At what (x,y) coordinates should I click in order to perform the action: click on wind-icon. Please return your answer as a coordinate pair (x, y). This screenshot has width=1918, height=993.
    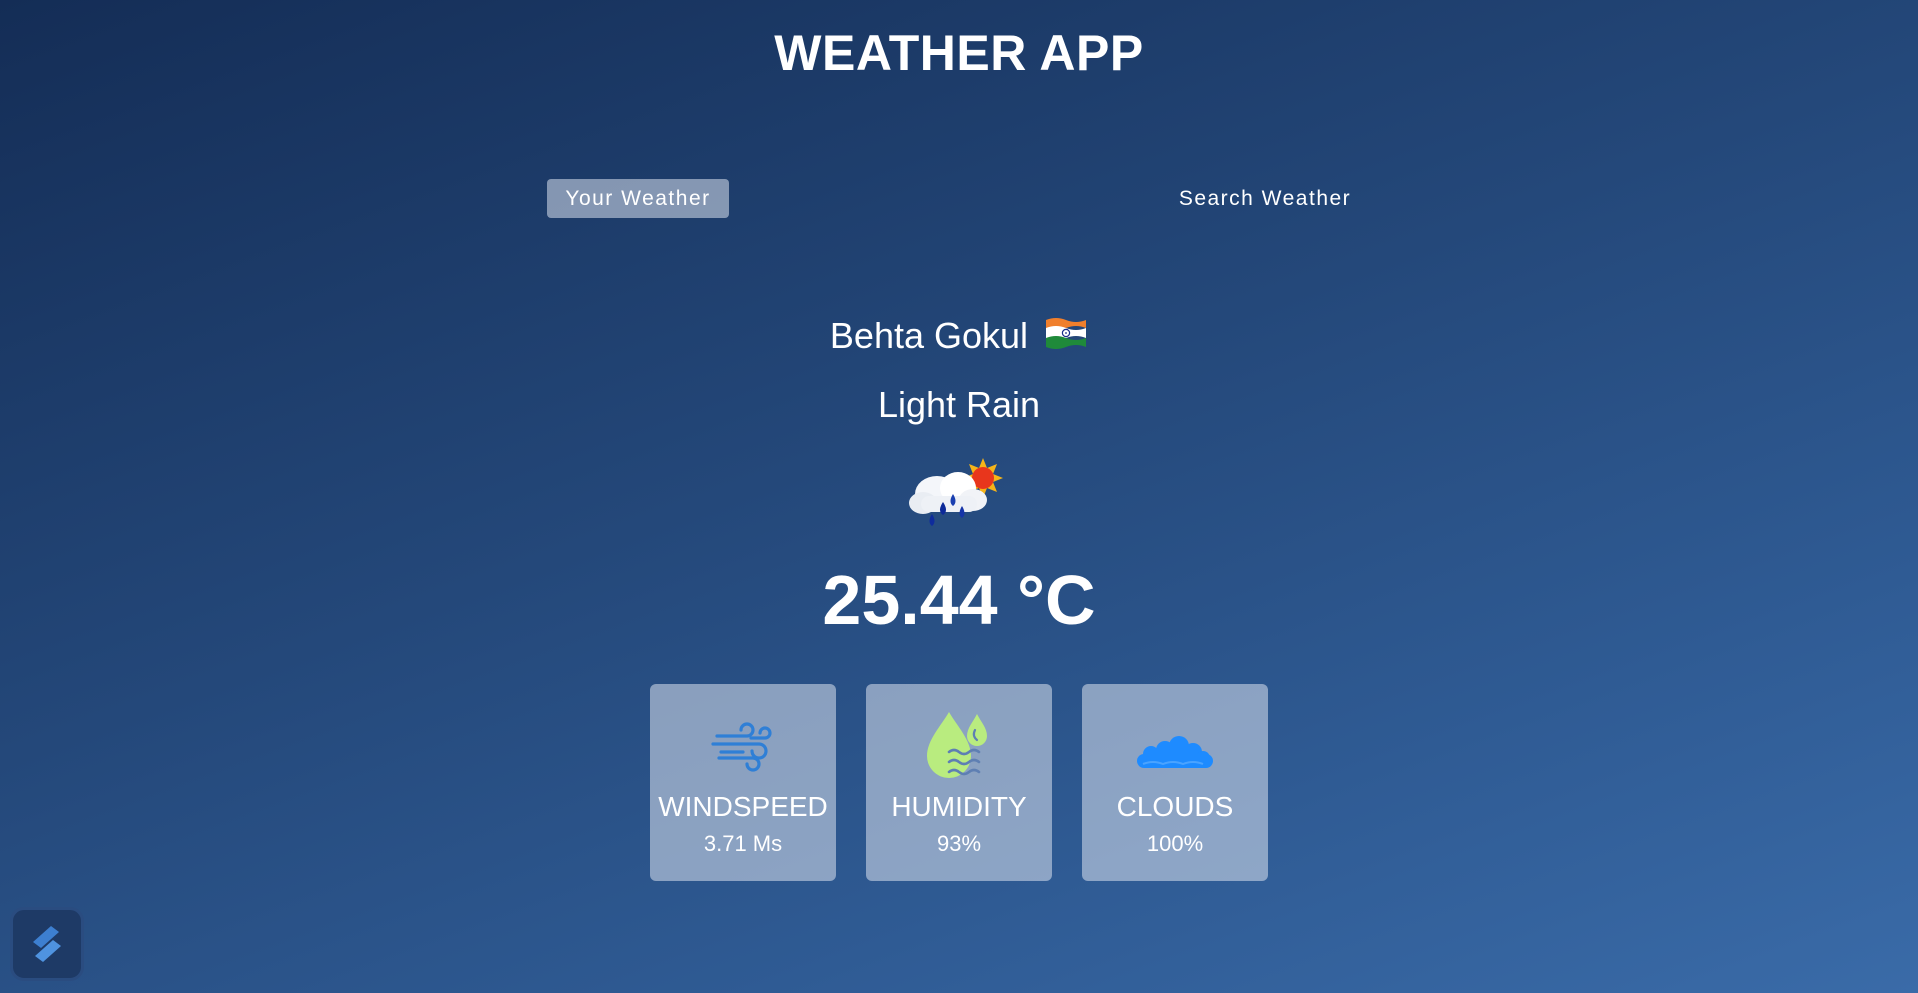
    Looking at the image, I should click on (741, 747).